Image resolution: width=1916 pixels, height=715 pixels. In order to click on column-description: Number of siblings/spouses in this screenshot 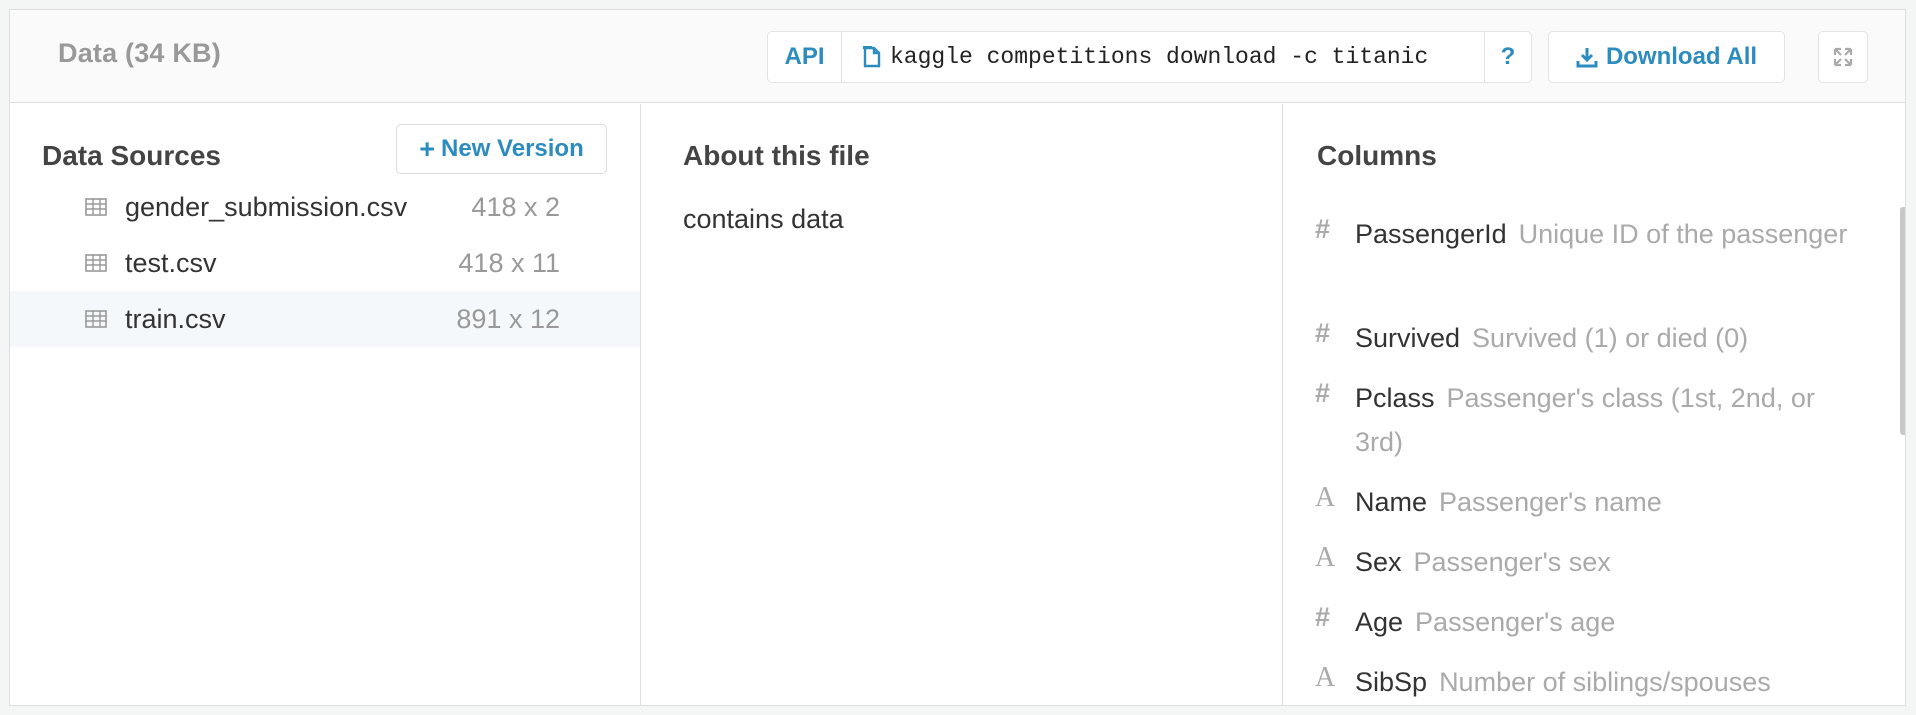, I will do `click(1605, 682)`.